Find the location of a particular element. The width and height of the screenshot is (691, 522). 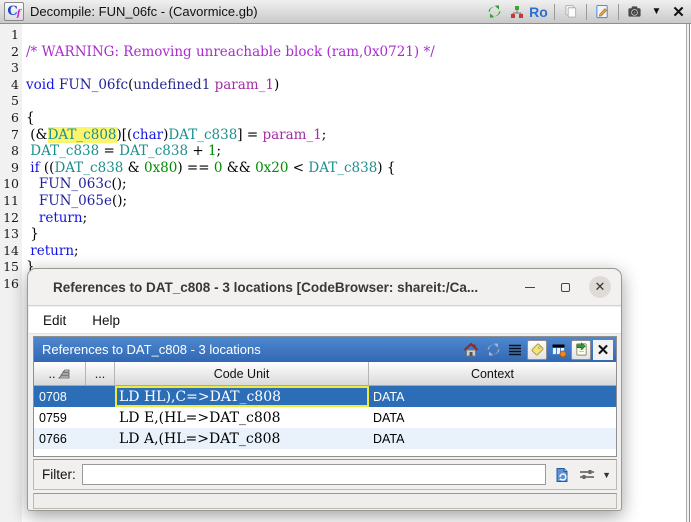

line-number: 3 is located at coordinates (15, 68).